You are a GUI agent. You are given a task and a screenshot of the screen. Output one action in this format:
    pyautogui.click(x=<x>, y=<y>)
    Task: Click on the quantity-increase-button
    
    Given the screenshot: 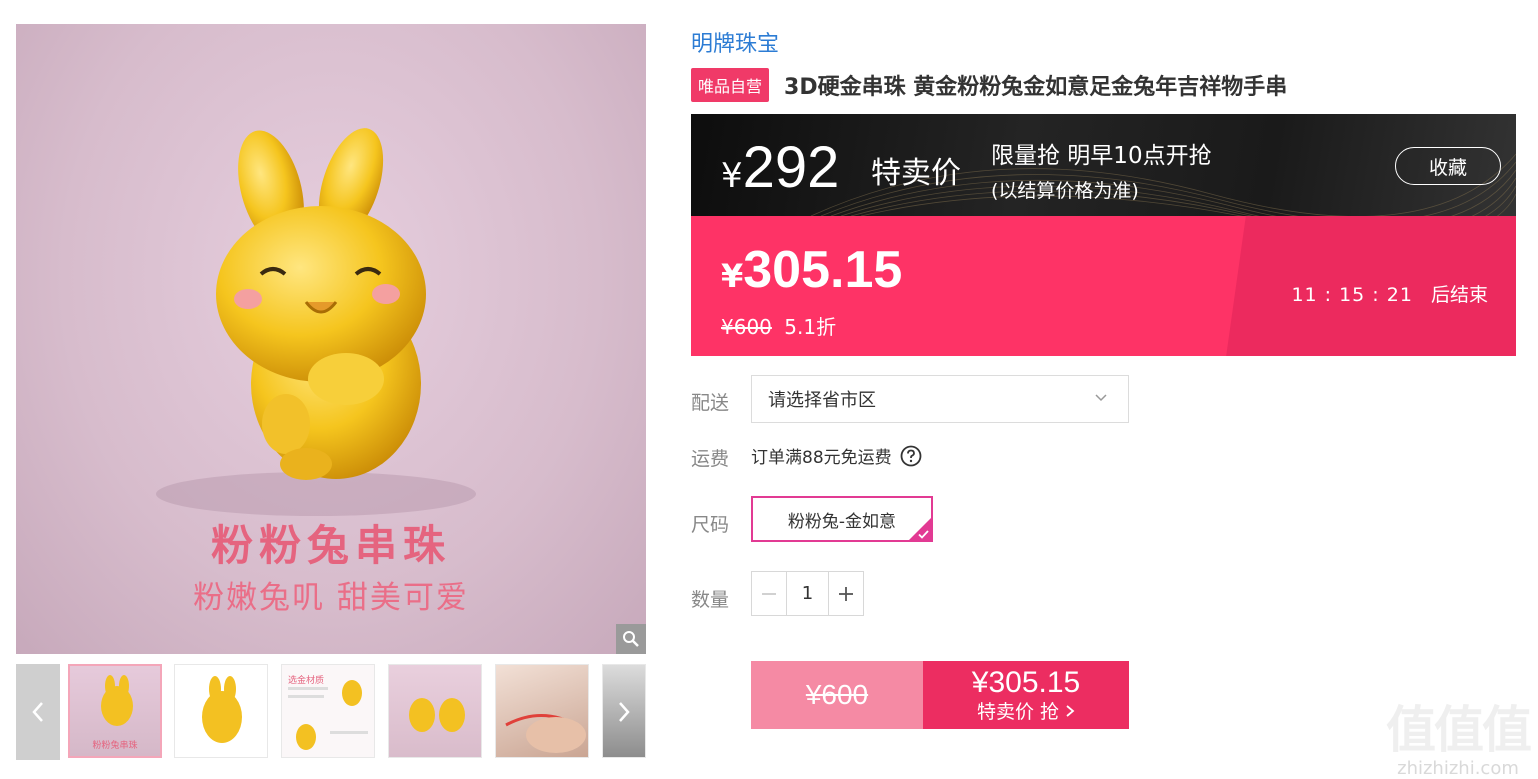 What is the action you would take?
    pyautogui.click(x=846, y=593)
    